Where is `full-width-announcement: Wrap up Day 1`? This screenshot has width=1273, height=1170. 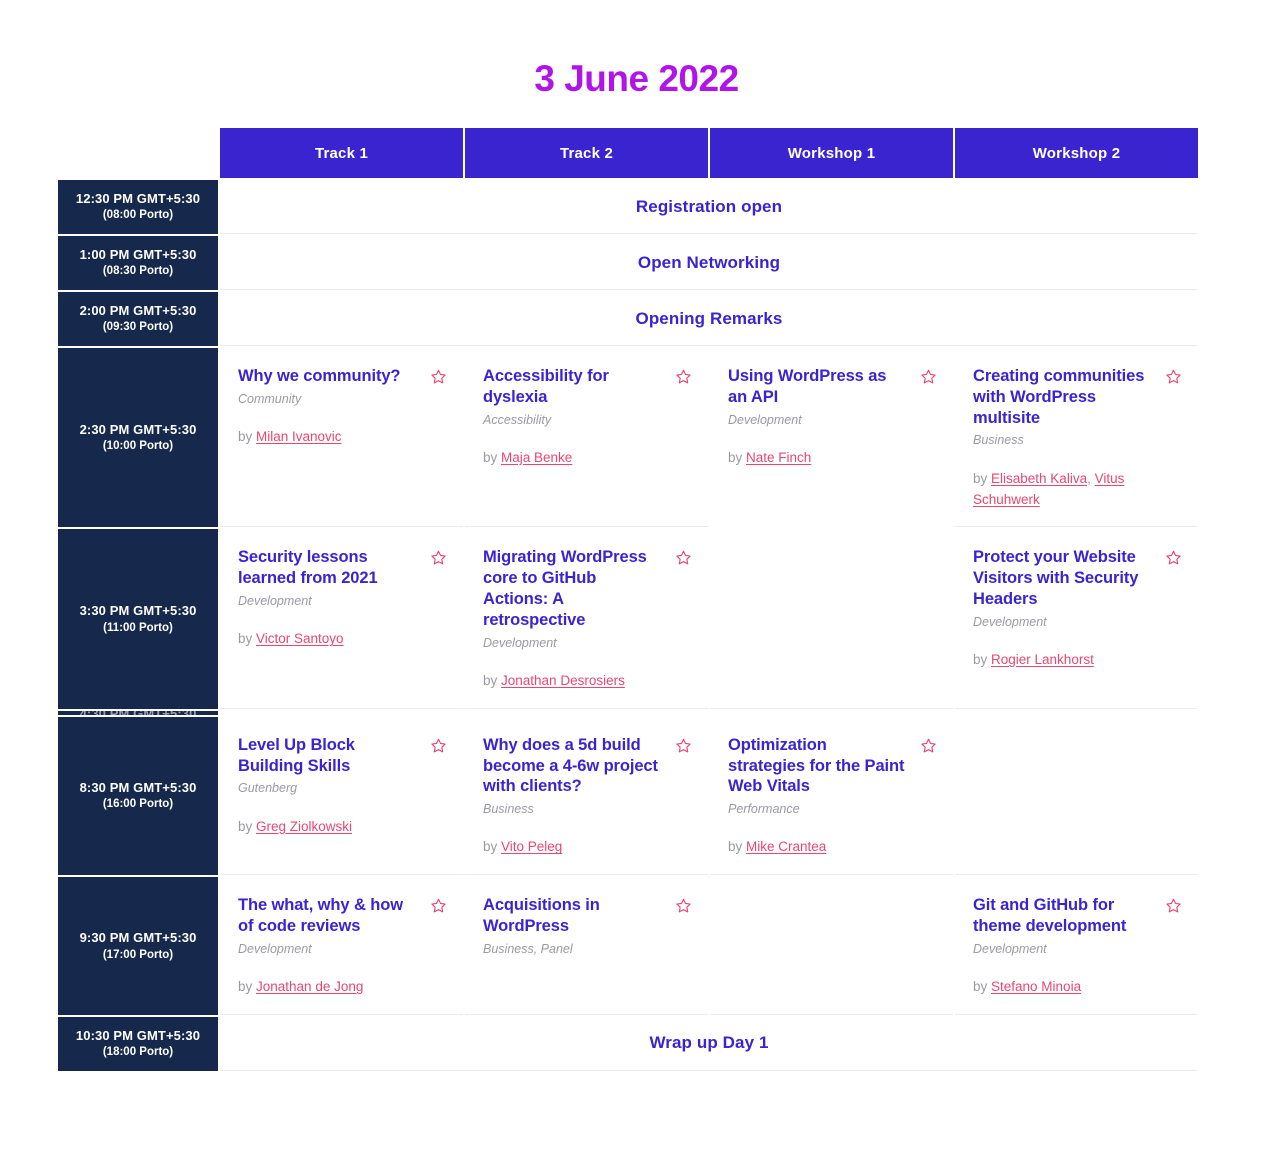
full-width-announcement: Wrap up Day 1 is located at coordinates (709, 1043).